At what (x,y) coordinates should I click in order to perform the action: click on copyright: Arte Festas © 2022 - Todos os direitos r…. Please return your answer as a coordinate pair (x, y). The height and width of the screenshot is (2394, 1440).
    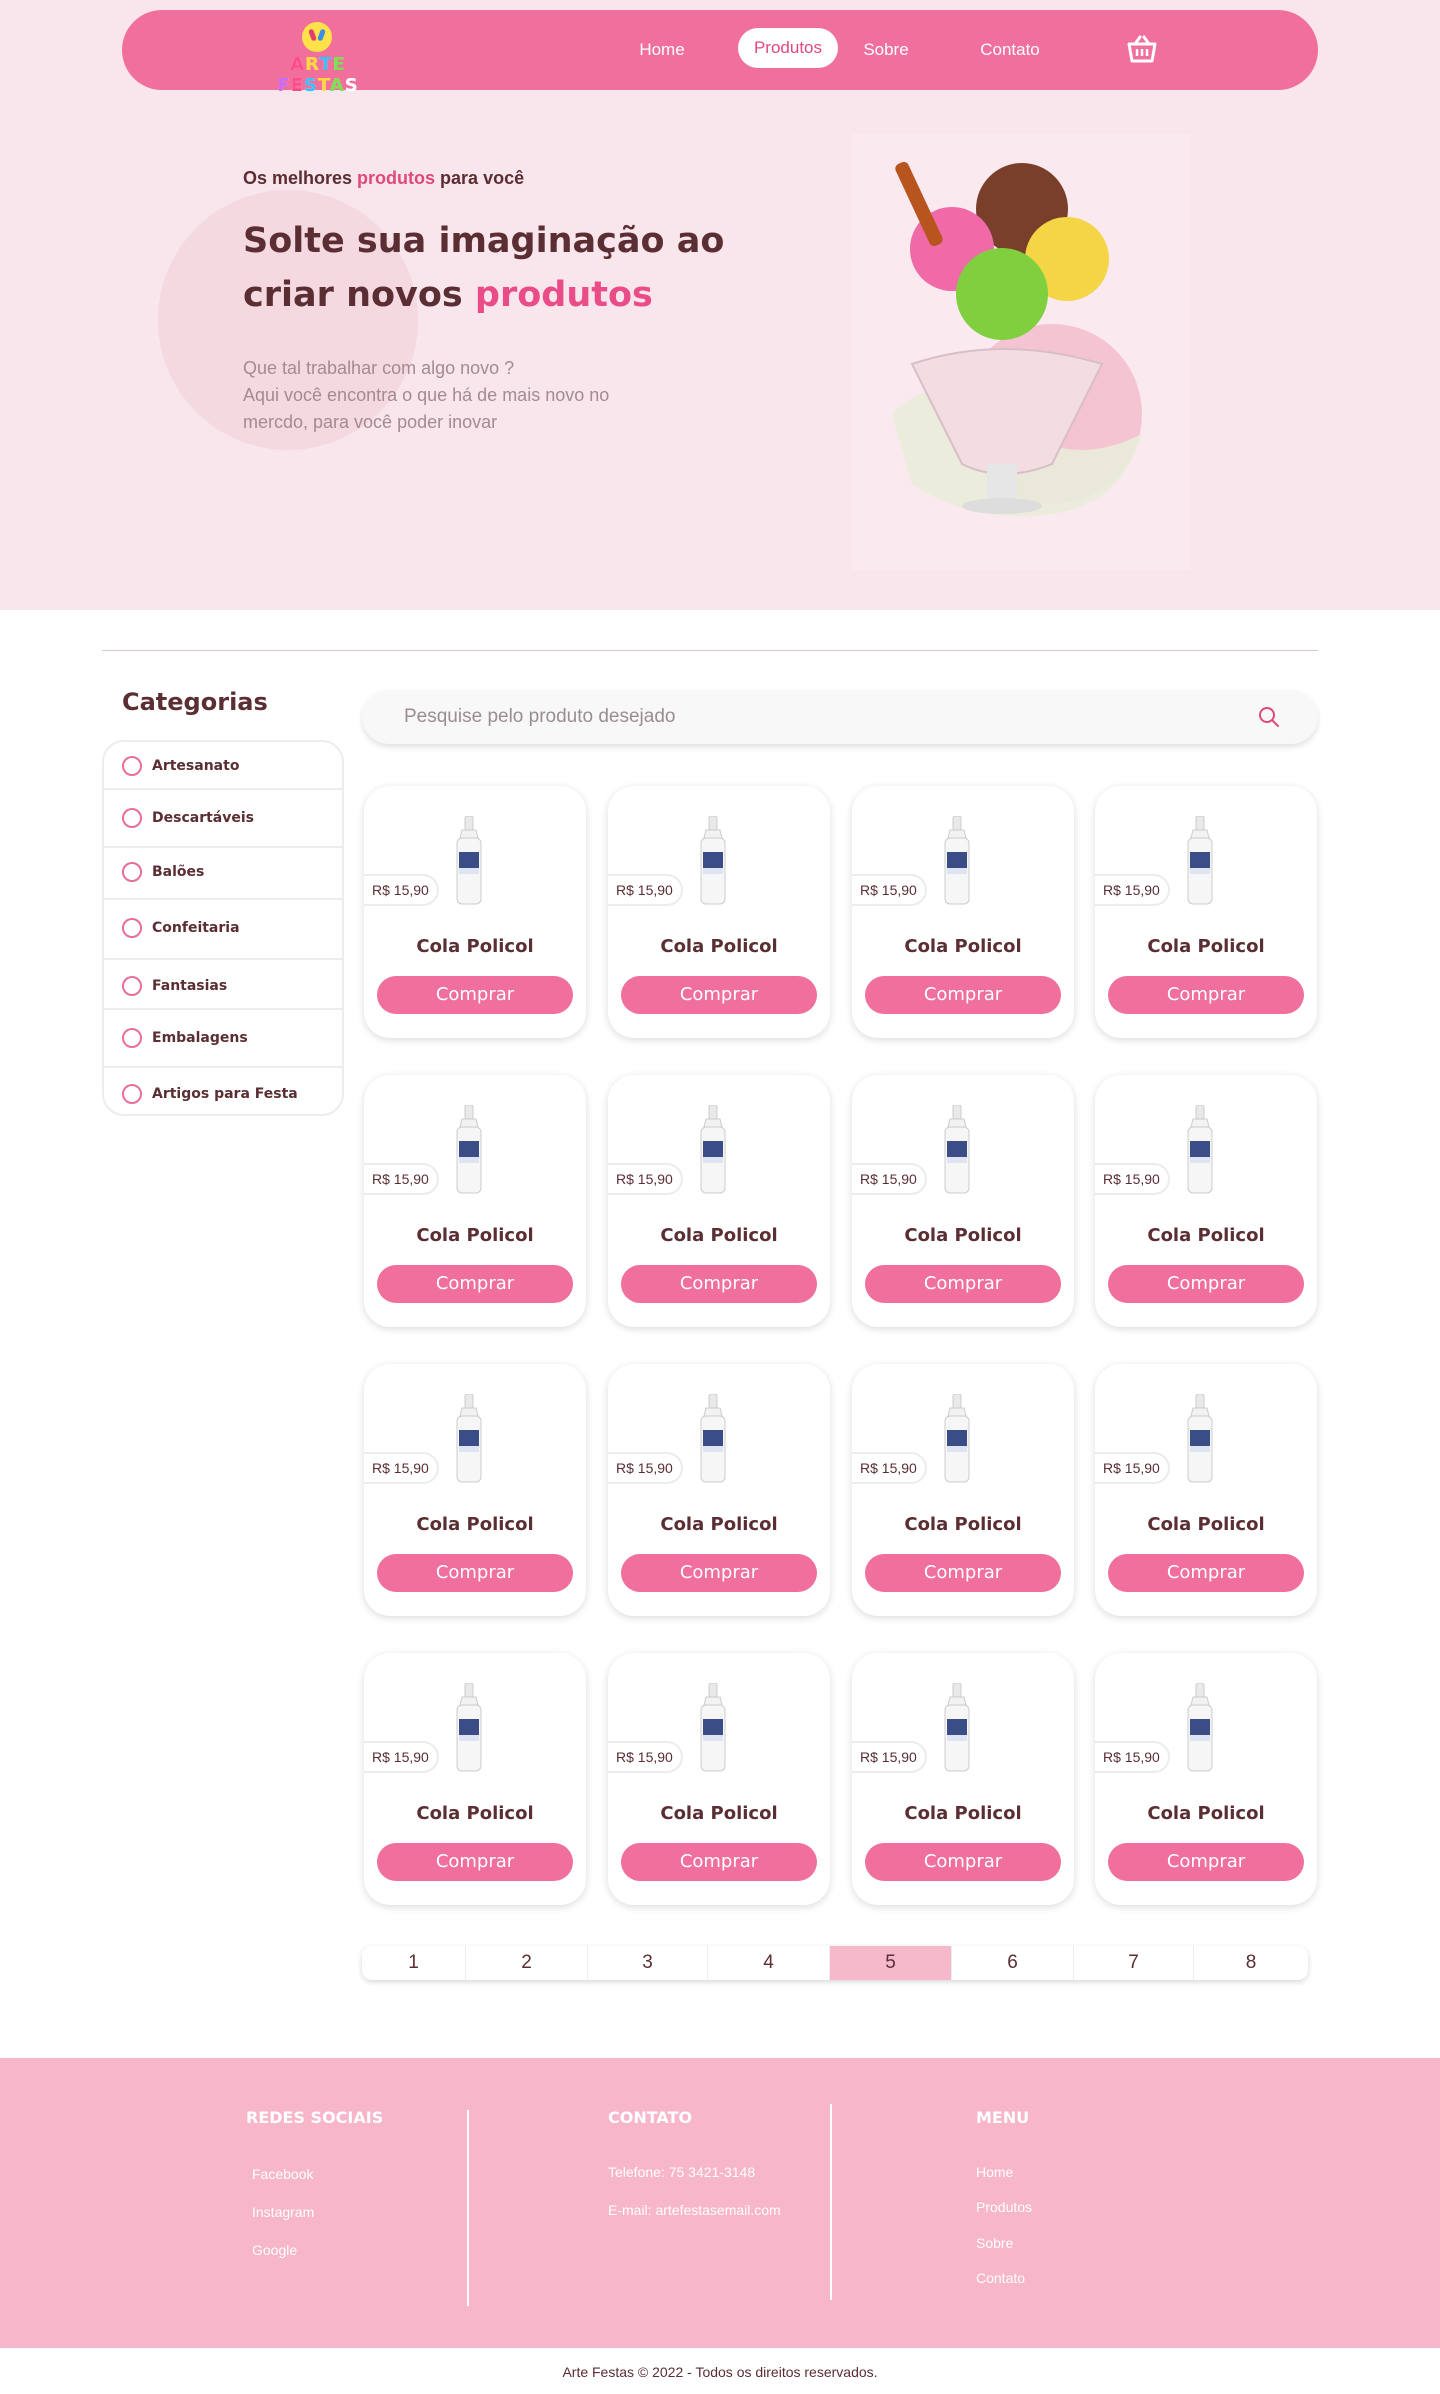
    Looking at the image, I should click on (720, 2372).